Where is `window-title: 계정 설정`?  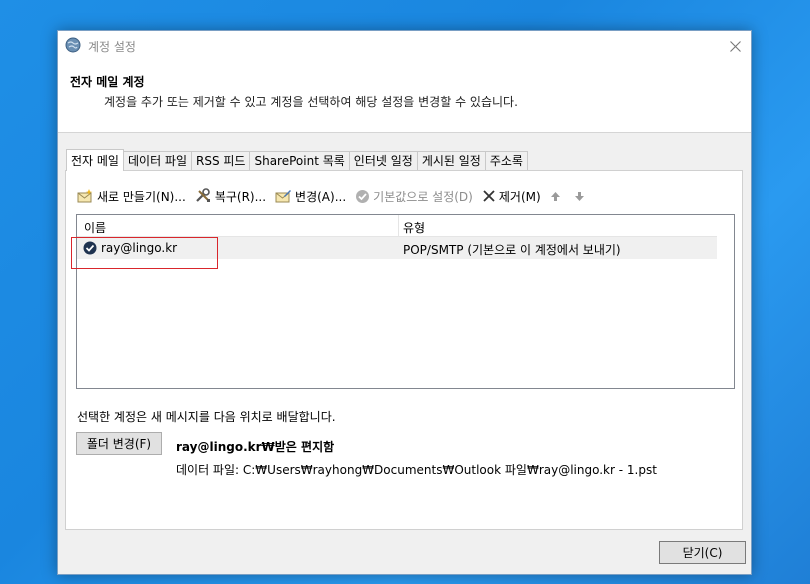
window-title: 계정 설정 is located at coordinates (112, 47).